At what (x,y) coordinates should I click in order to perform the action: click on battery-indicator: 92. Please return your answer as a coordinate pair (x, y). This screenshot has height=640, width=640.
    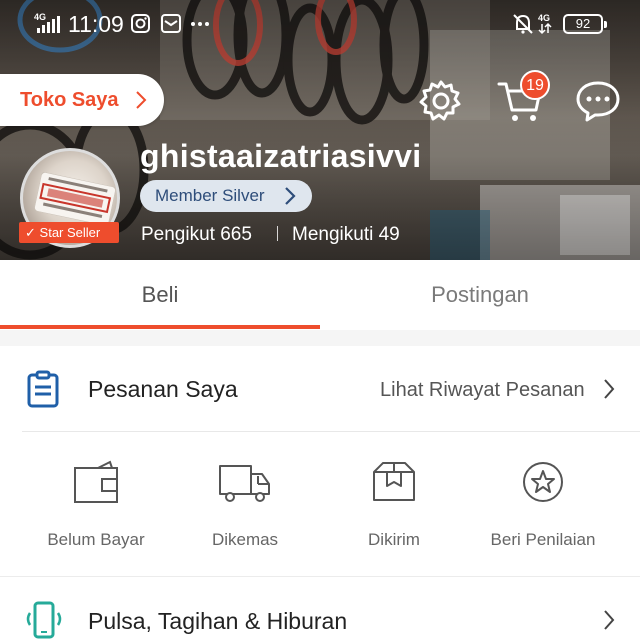
    Looking at the image, I should click on (585, 24).